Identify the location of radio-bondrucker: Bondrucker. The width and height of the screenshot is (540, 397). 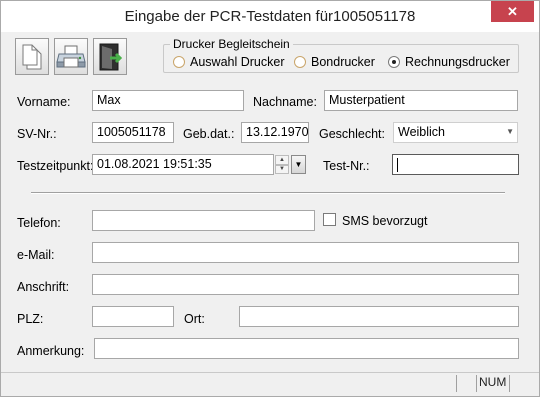
(334, 62).